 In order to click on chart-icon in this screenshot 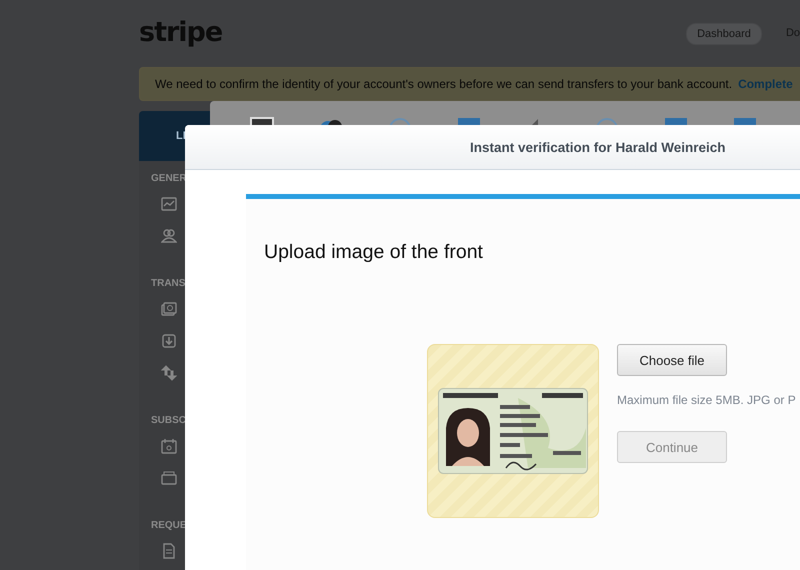, I will do `click(169, 204)`.